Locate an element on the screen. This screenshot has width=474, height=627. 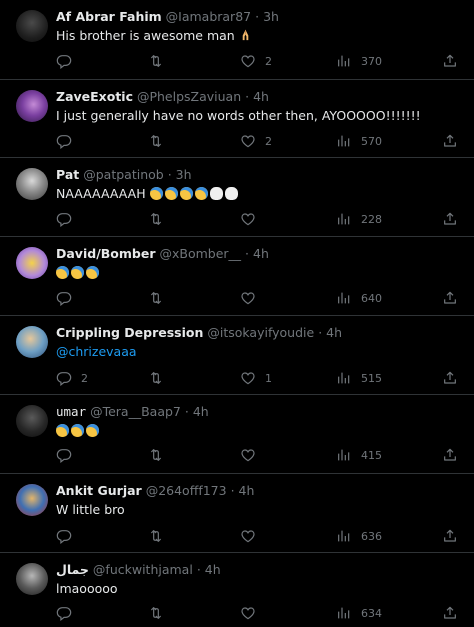
views-button: 636 is located at coordinates (359, 536).